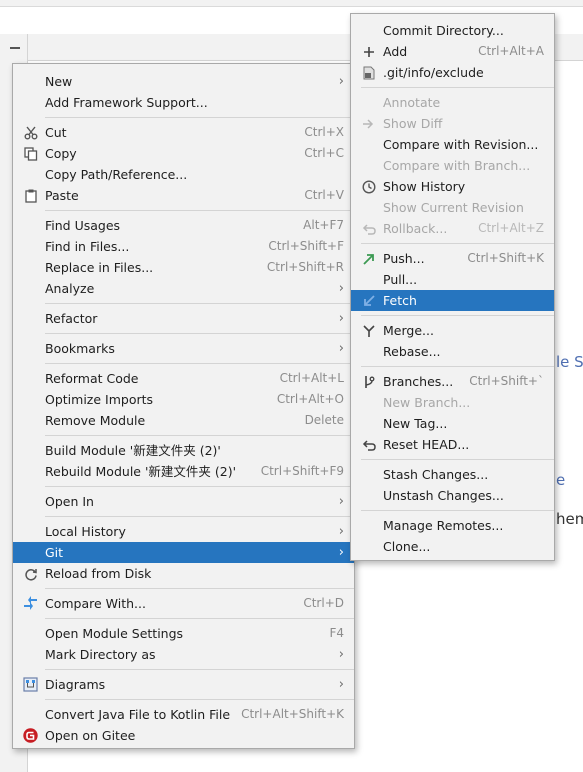  What do you see at coordinates (183, 531) in the screenshot?
I see `menu-item-local-history: Local History ›` at bounding box center [183, 531].